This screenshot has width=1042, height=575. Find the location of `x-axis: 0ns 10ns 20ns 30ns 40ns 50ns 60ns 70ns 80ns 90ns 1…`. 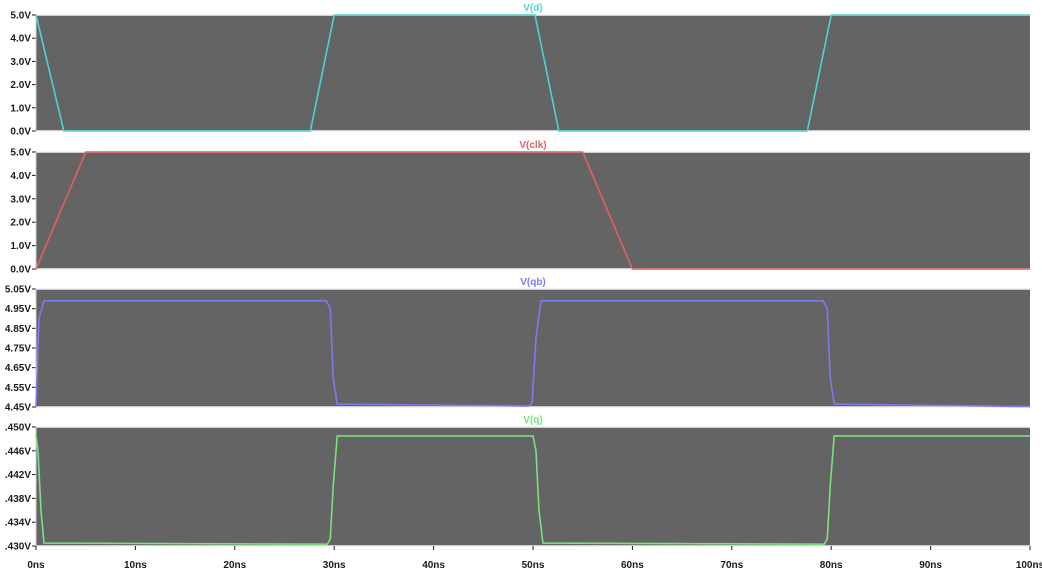

x-axis: 0ns 10ns 20ns 30ns 40ns 50ns 60ns 70ns 80ns 90ns 1… is located at coordinates (534, 558).